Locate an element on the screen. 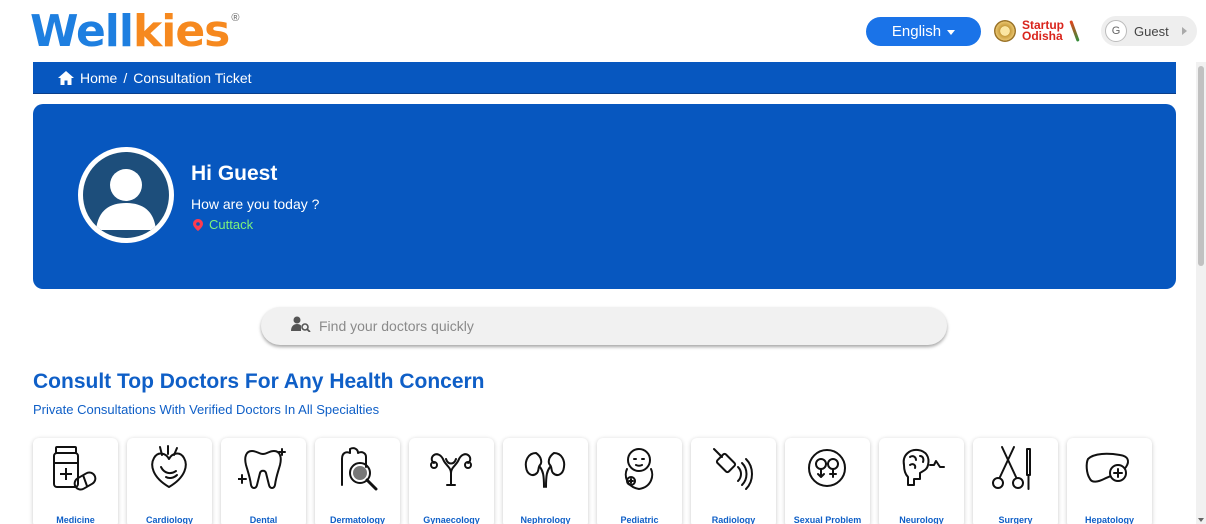 The image size is (1206, 524). specialty-card-hepatology: Hepatology is located at coordinates (1109, 481).